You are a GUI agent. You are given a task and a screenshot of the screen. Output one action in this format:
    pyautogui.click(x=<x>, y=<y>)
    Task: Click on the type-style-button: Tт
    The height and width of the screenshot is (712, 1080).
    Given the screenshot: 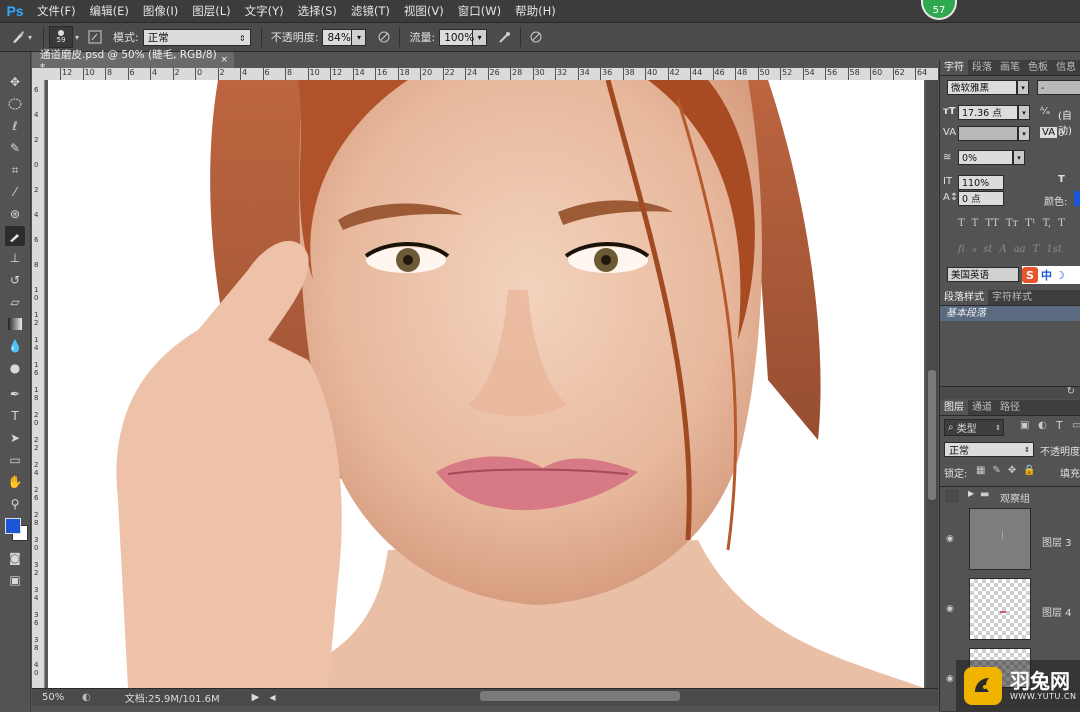 What is the action you would take?
    pyautogui.click(x=1012, y=223)
    